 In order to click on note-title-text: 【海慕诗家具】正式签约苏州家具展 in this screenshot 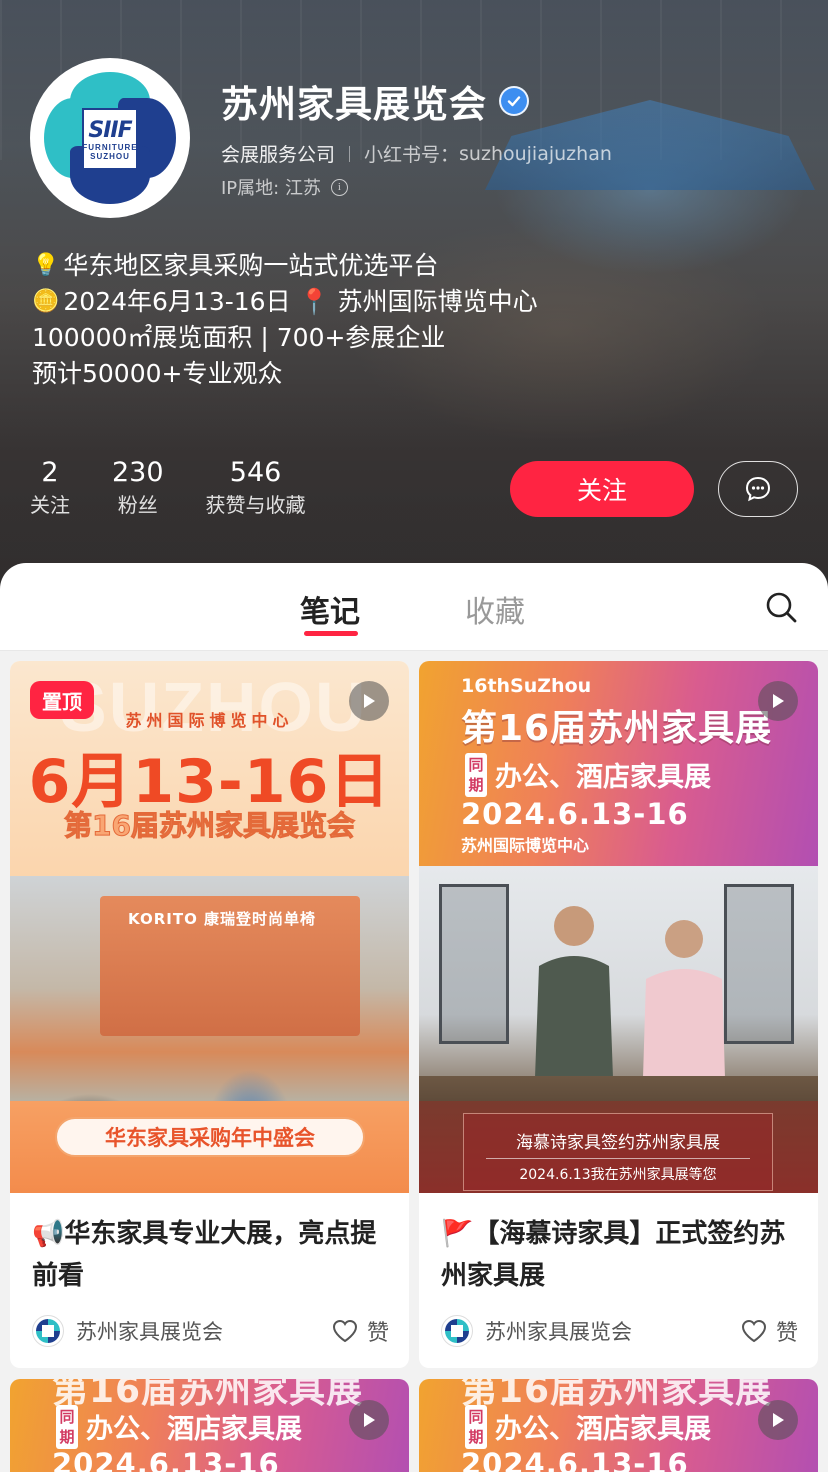, I will do `click(613, 1255)`.